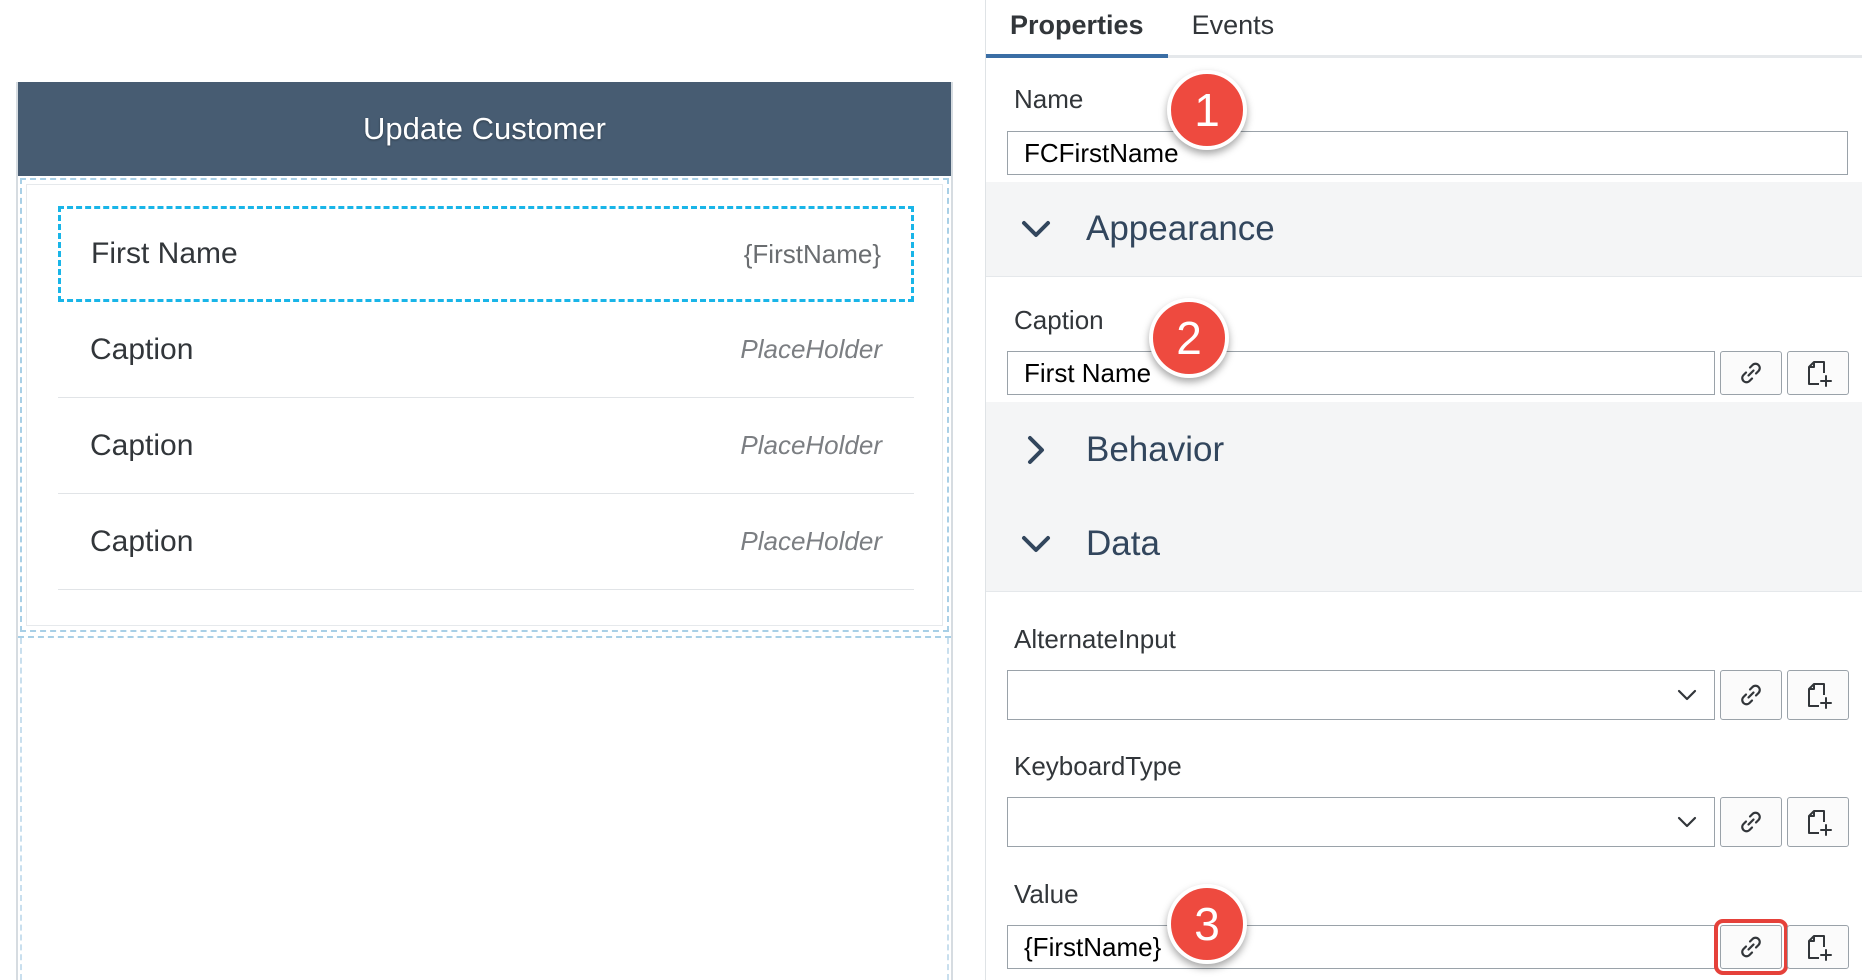 The image size is (1862, 980). I want to click on value-bind-button, so click(1751, 947).